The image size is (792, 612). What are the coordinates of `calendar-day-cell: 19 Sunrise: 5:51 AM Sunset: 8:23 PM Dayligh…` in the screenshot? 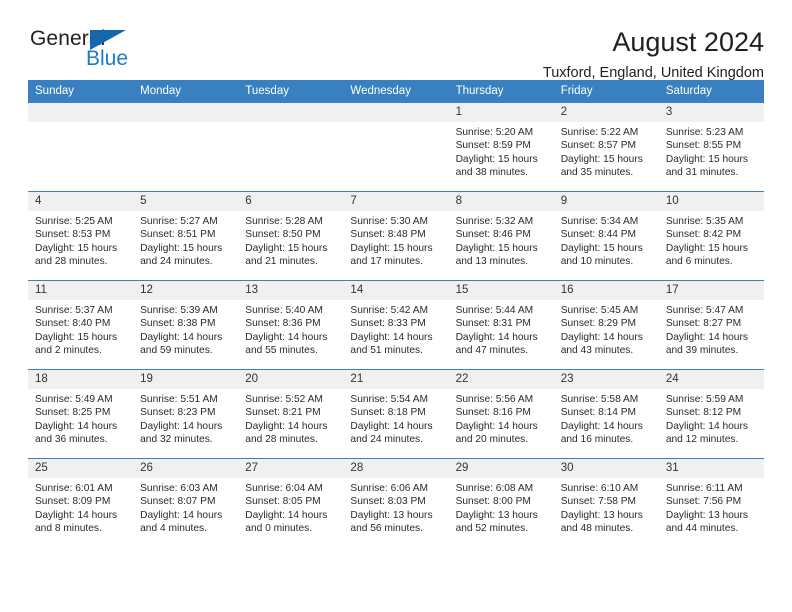 It's located at (186, 414).